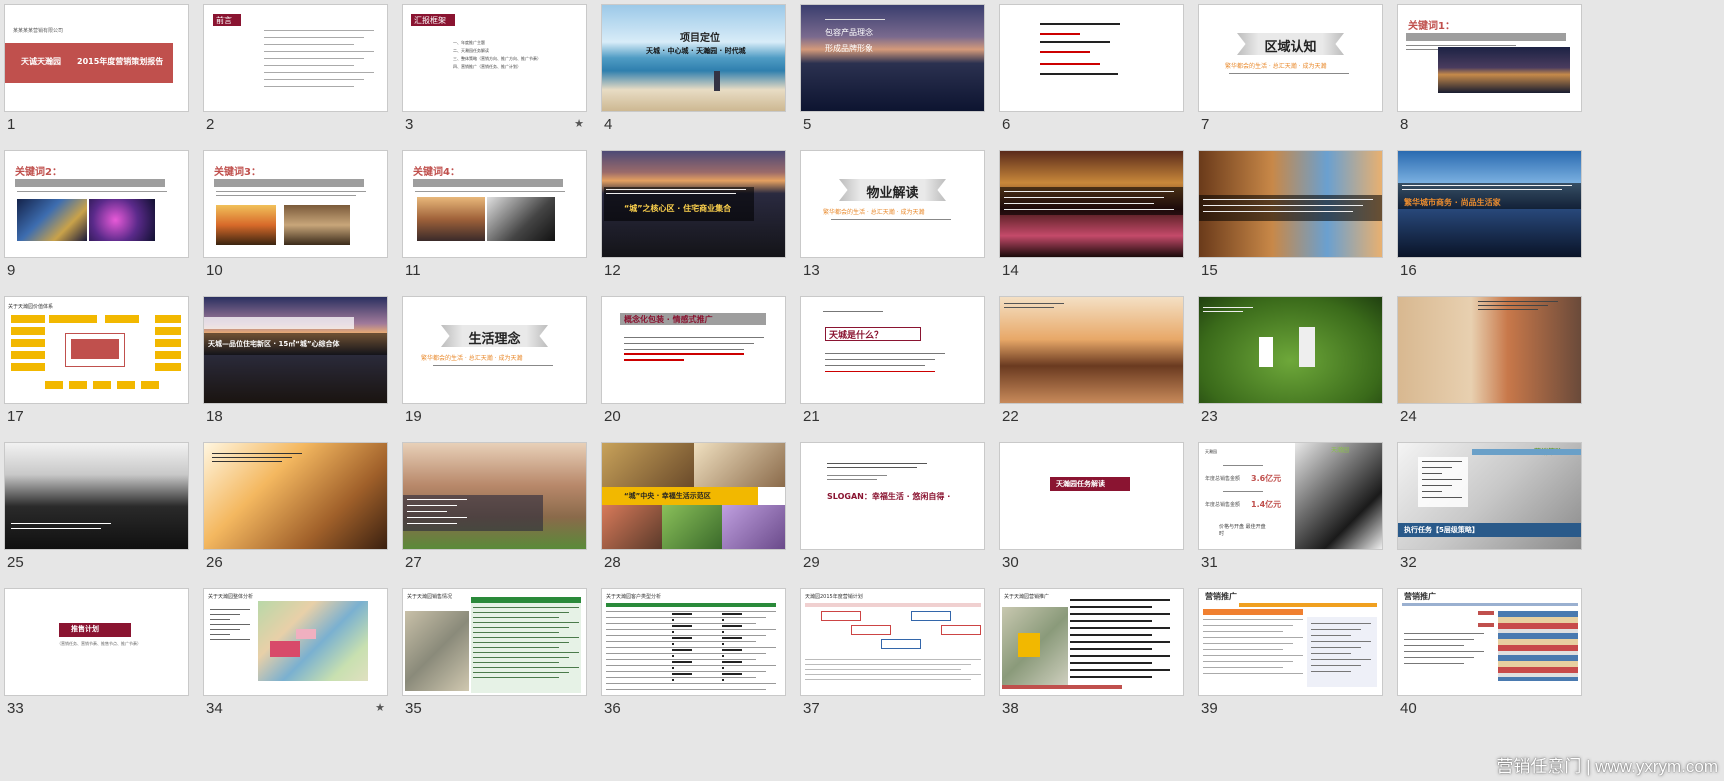 This screenshot has height=781, width=1724. I want to click on friends-laughing-photo, so click(295, 496).